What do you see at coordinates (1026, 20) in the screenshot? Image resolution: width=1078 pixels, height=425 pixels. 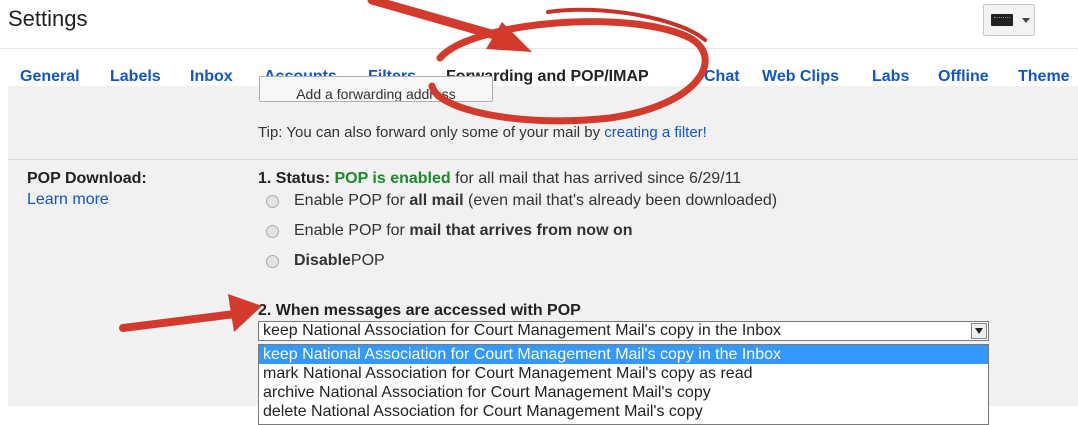 I see `chevron-down-icon` at bounding box center [1026, 20].